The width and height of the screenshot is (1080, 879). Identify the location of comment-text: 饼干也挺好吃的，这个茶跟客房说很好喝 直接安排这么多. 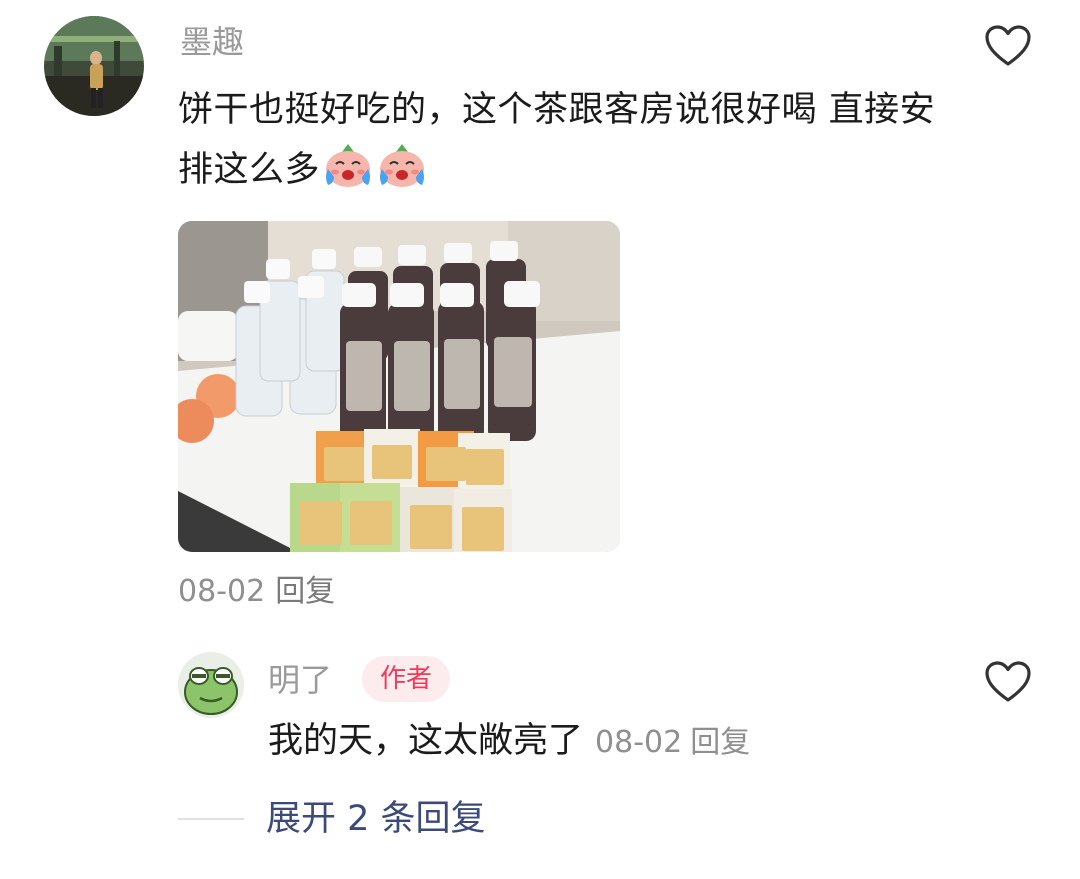
(568, 144).